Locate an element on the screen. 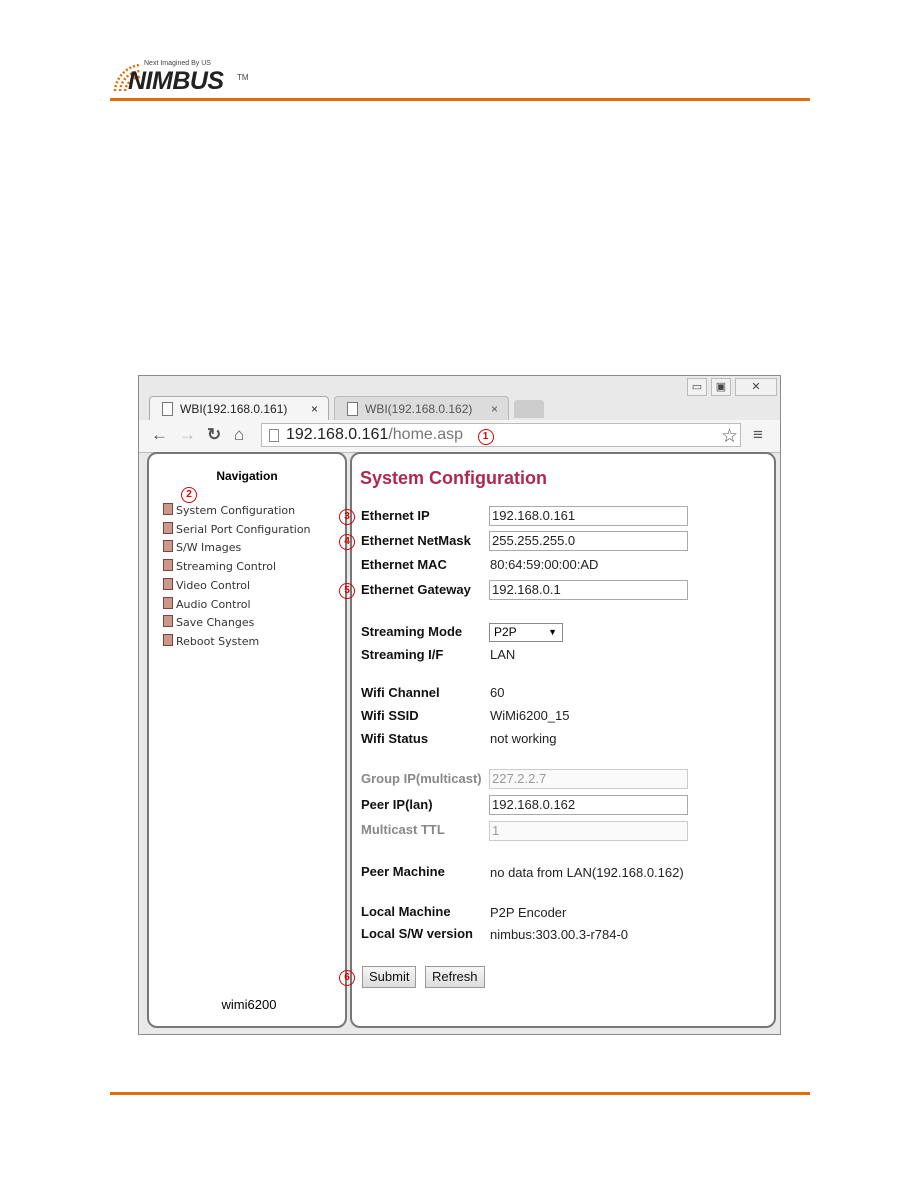  nav-title: Navigation is located at coordinates (247, 476).